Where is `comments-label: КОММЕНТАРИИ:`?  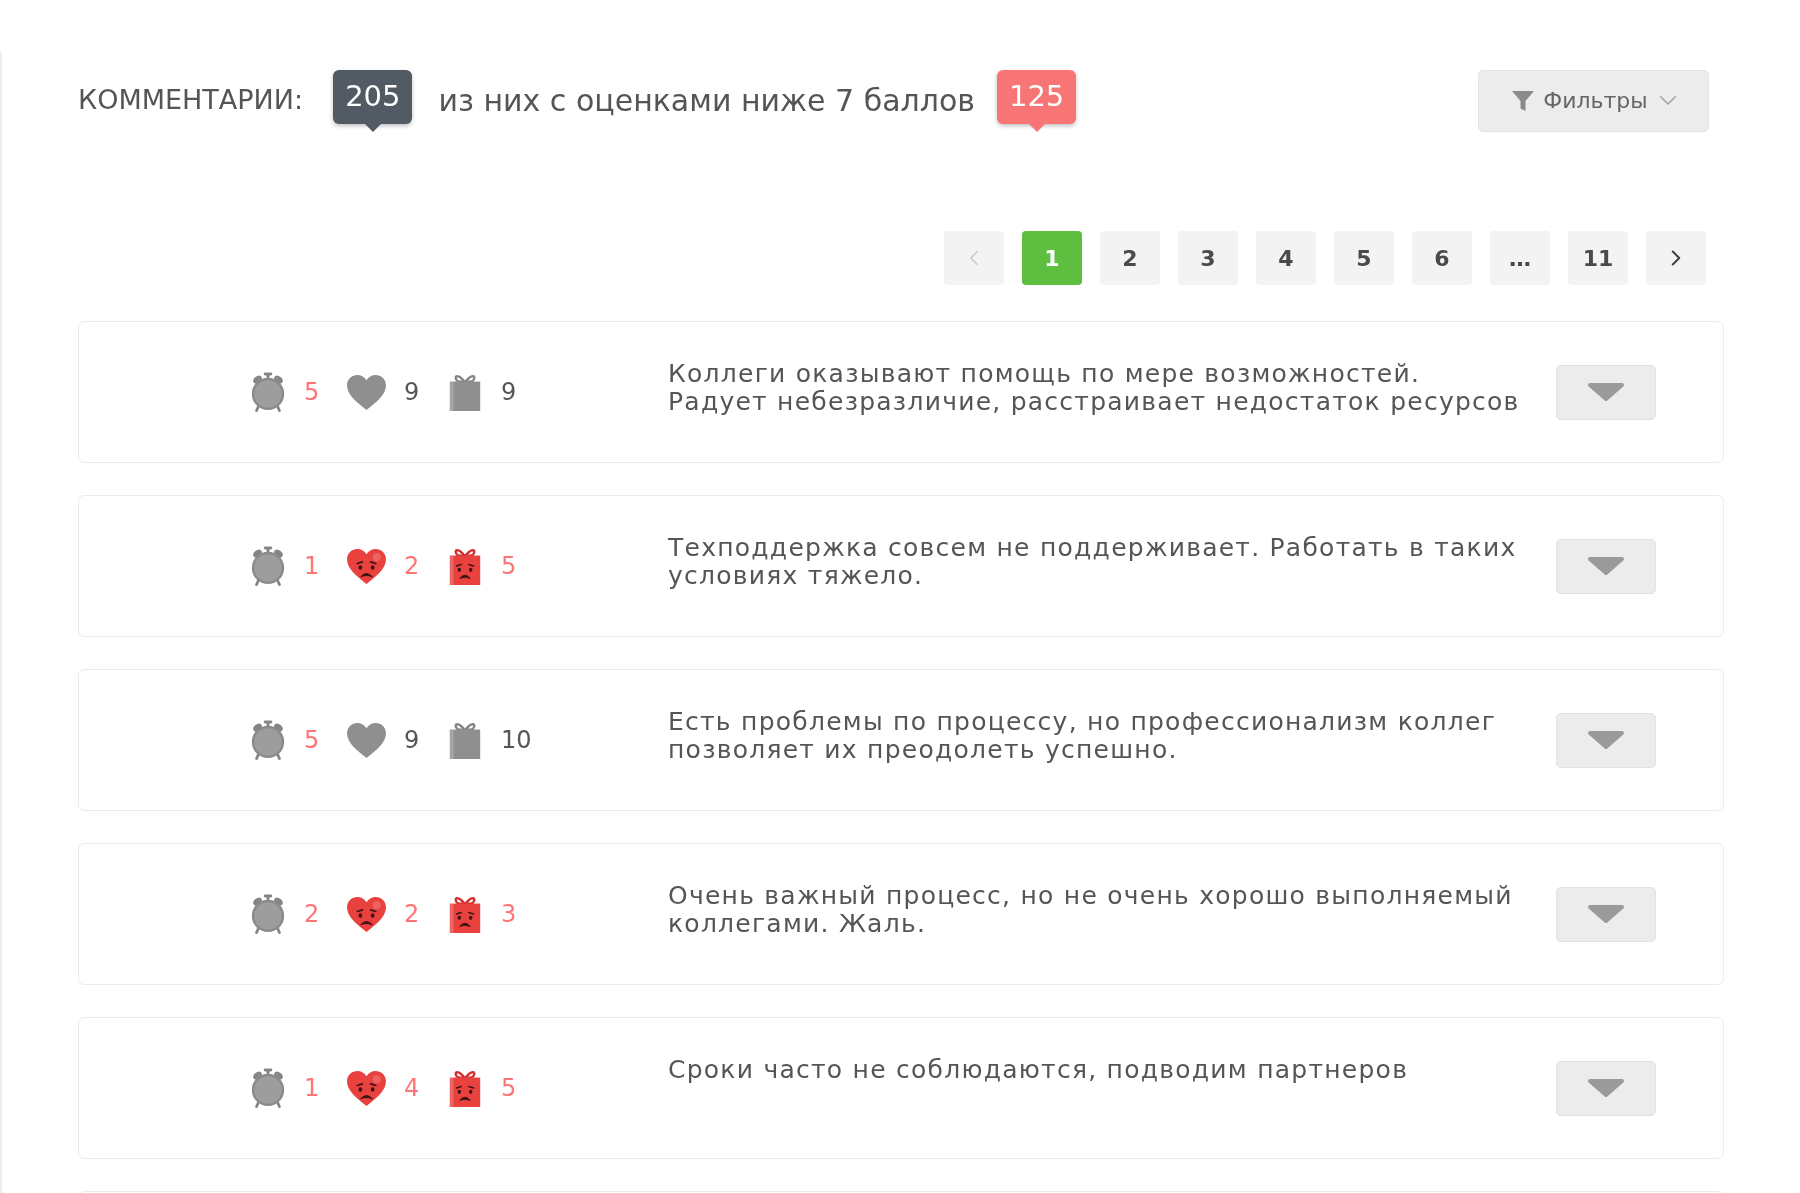
comments-label: КОММЕНТАРИИ: is located at coordinates (191, 100).